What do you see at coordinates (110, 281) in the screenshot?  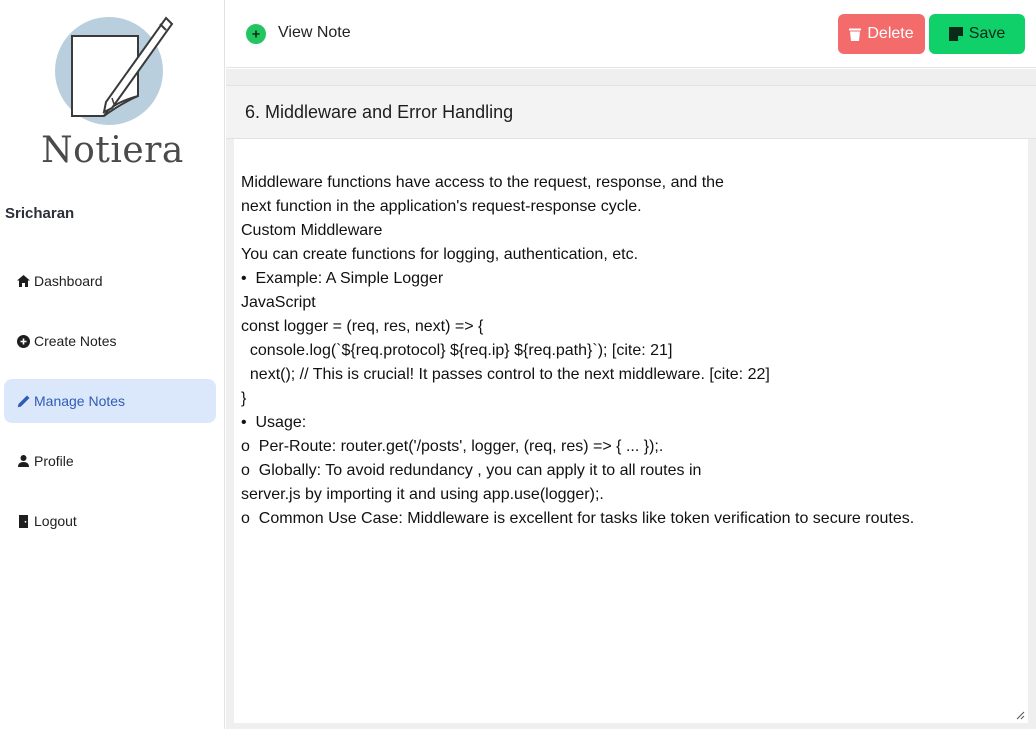 I see `sidebar-item-dashboard: Dashboard` at bounding box center [110, 281].